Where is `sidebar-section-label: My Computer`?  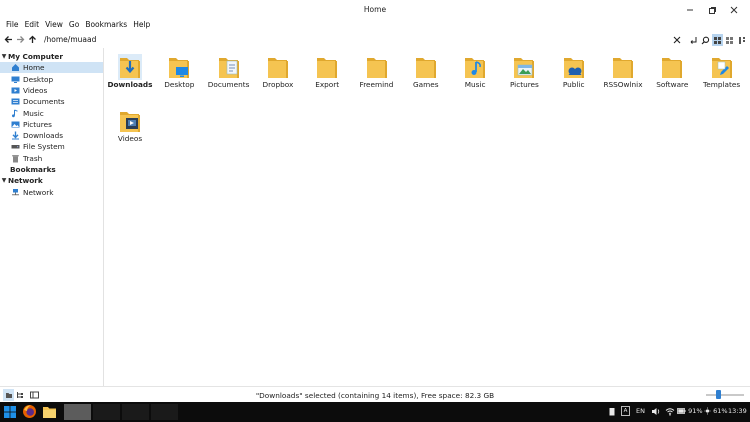 sidebar-section-label: My Computer is located at coordinates (35, 56).